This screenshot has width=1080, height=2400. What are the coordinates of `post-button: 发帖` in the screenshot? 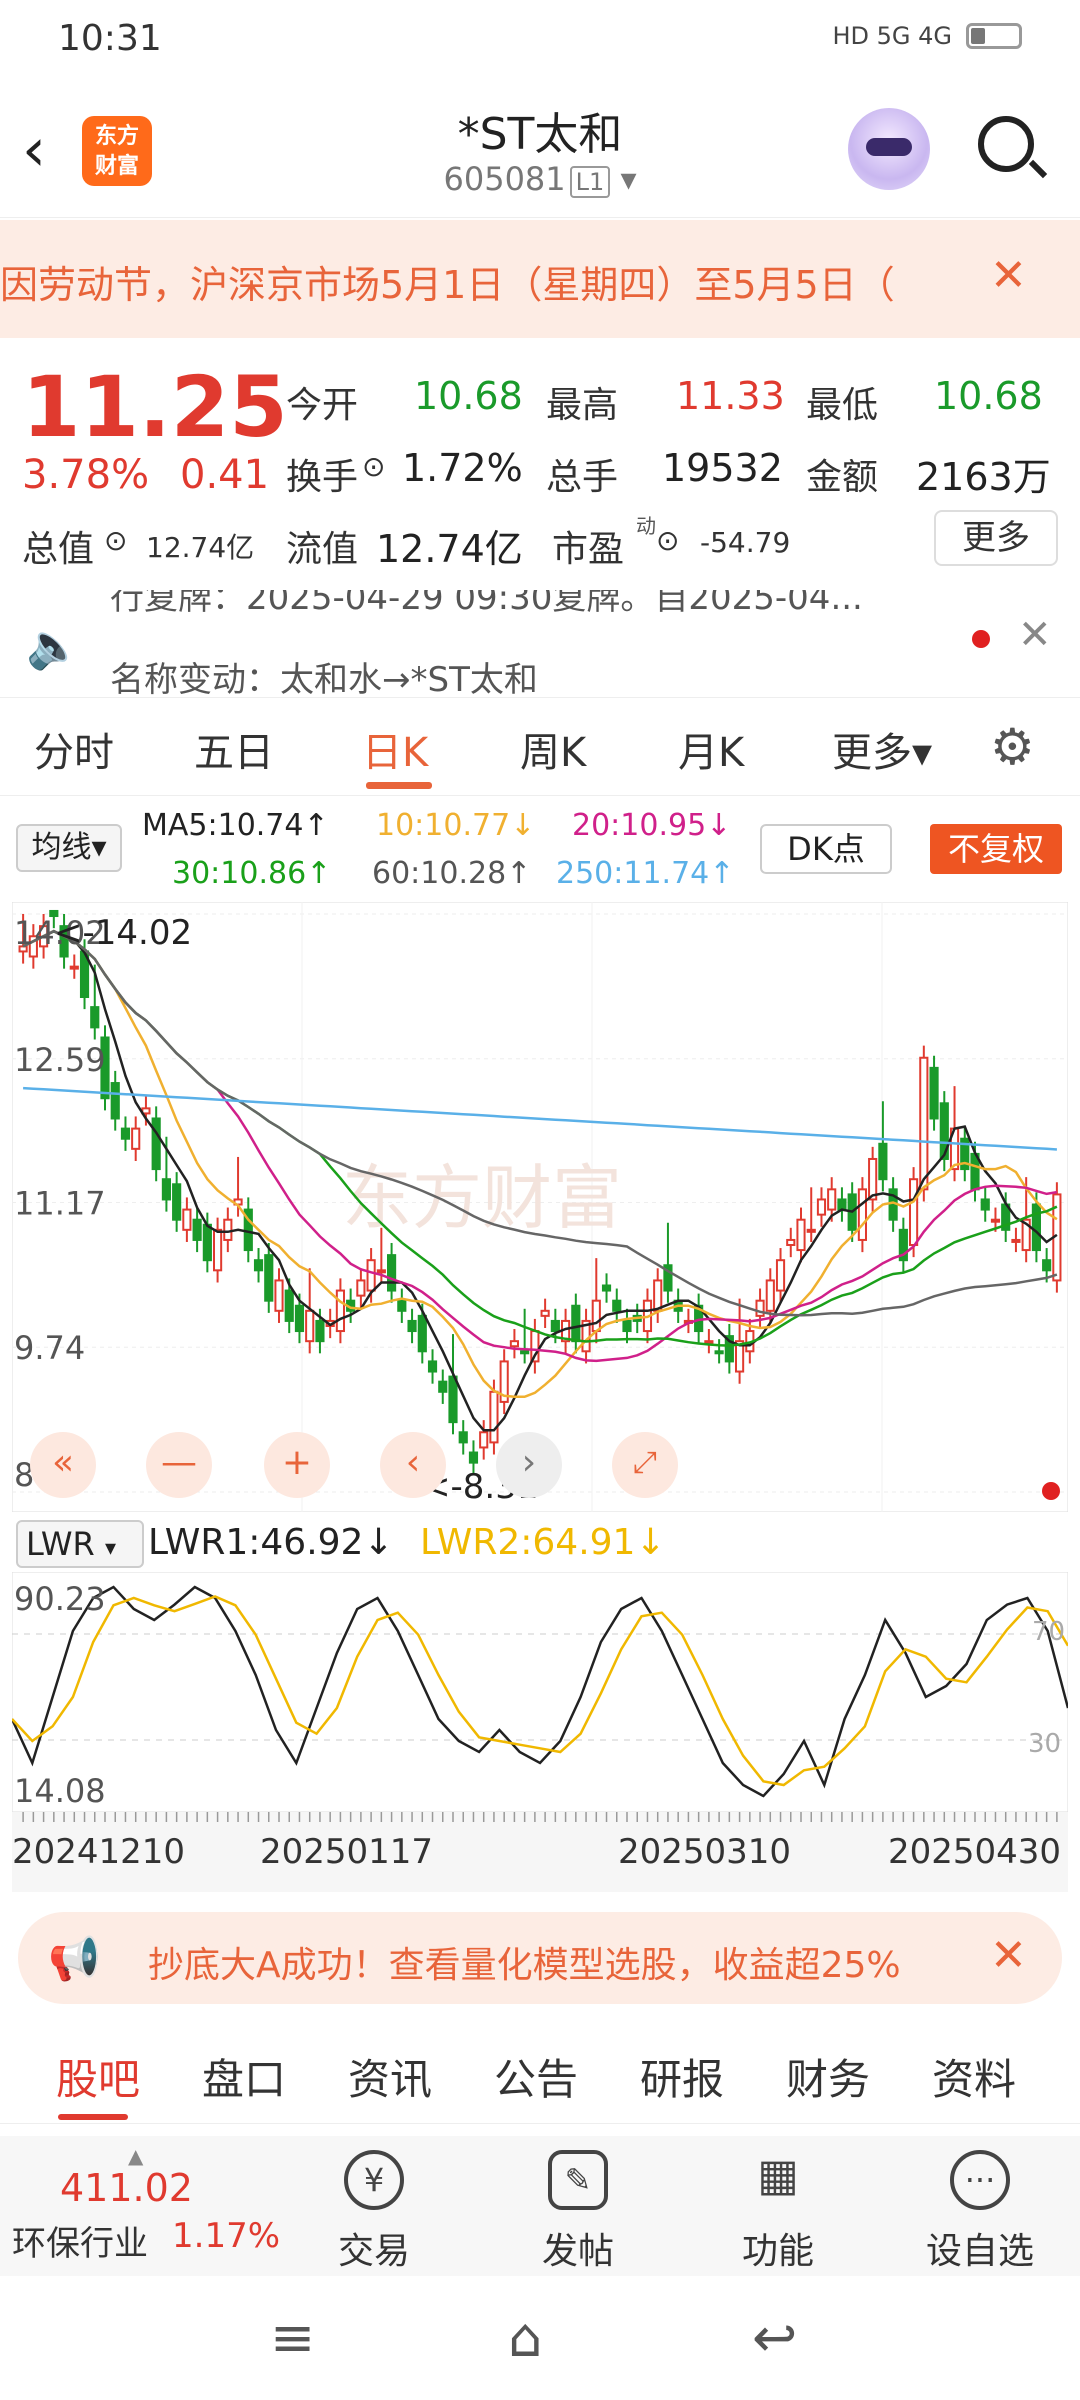 It's located at (578, 2248).